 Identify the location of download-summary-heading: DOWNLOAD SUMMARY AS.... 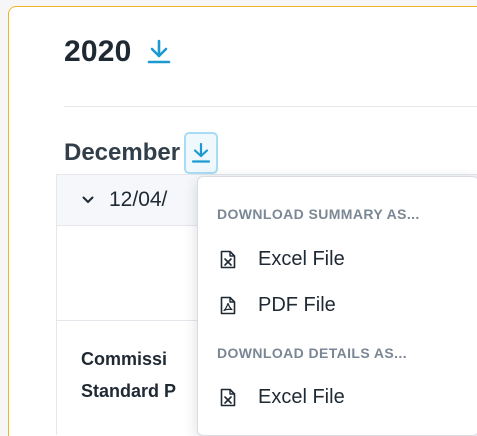
(318, 214).